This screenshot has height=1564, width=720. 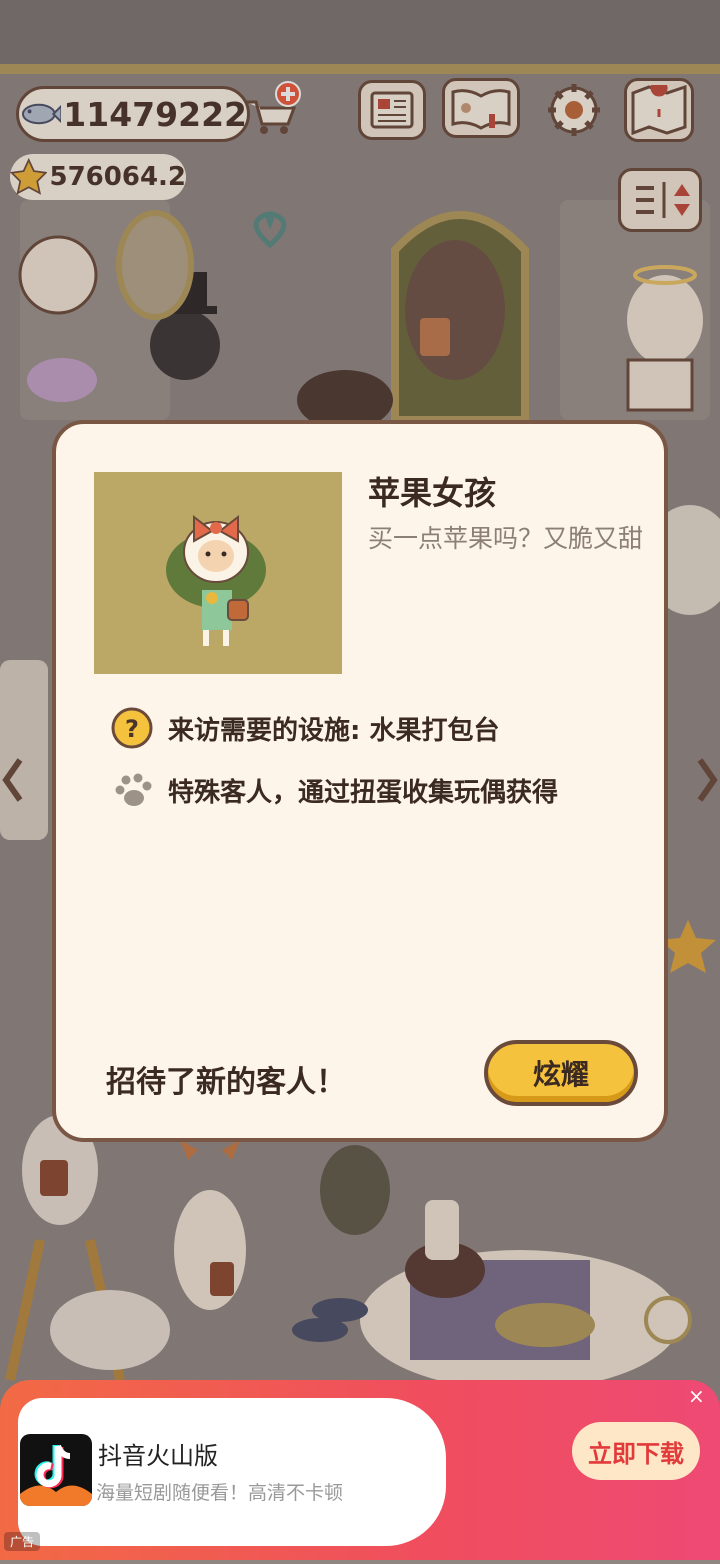 I want to click on ad-download-button: 立即下载, so click(x=636, y=1451).